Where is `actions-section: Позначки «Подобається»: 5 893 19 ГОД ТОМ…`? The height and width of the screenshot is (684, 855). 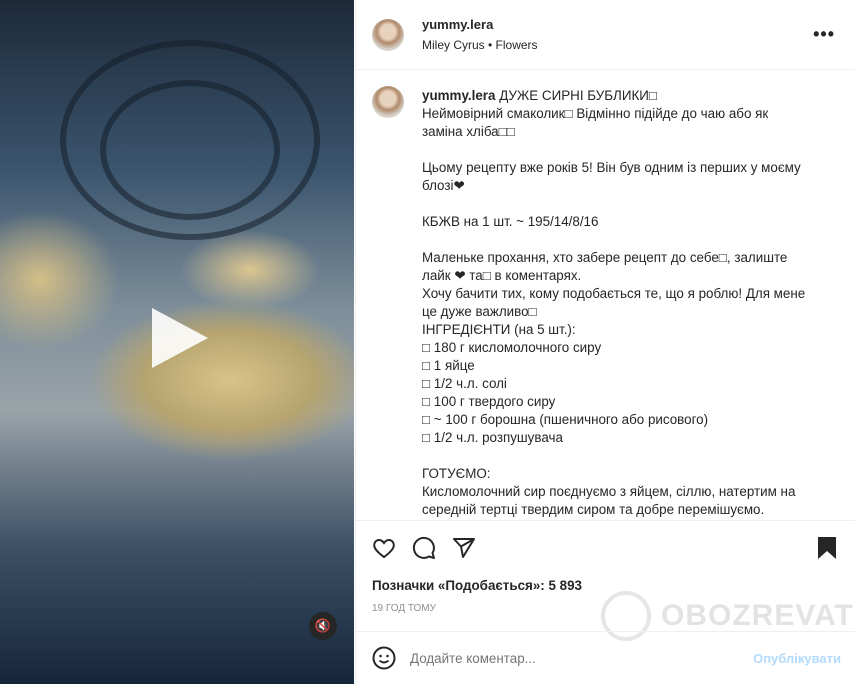
actions-section: Позначки «Подобається»: 5 893 19 ГОД ТОМ… is located at coordinates (605, 580).